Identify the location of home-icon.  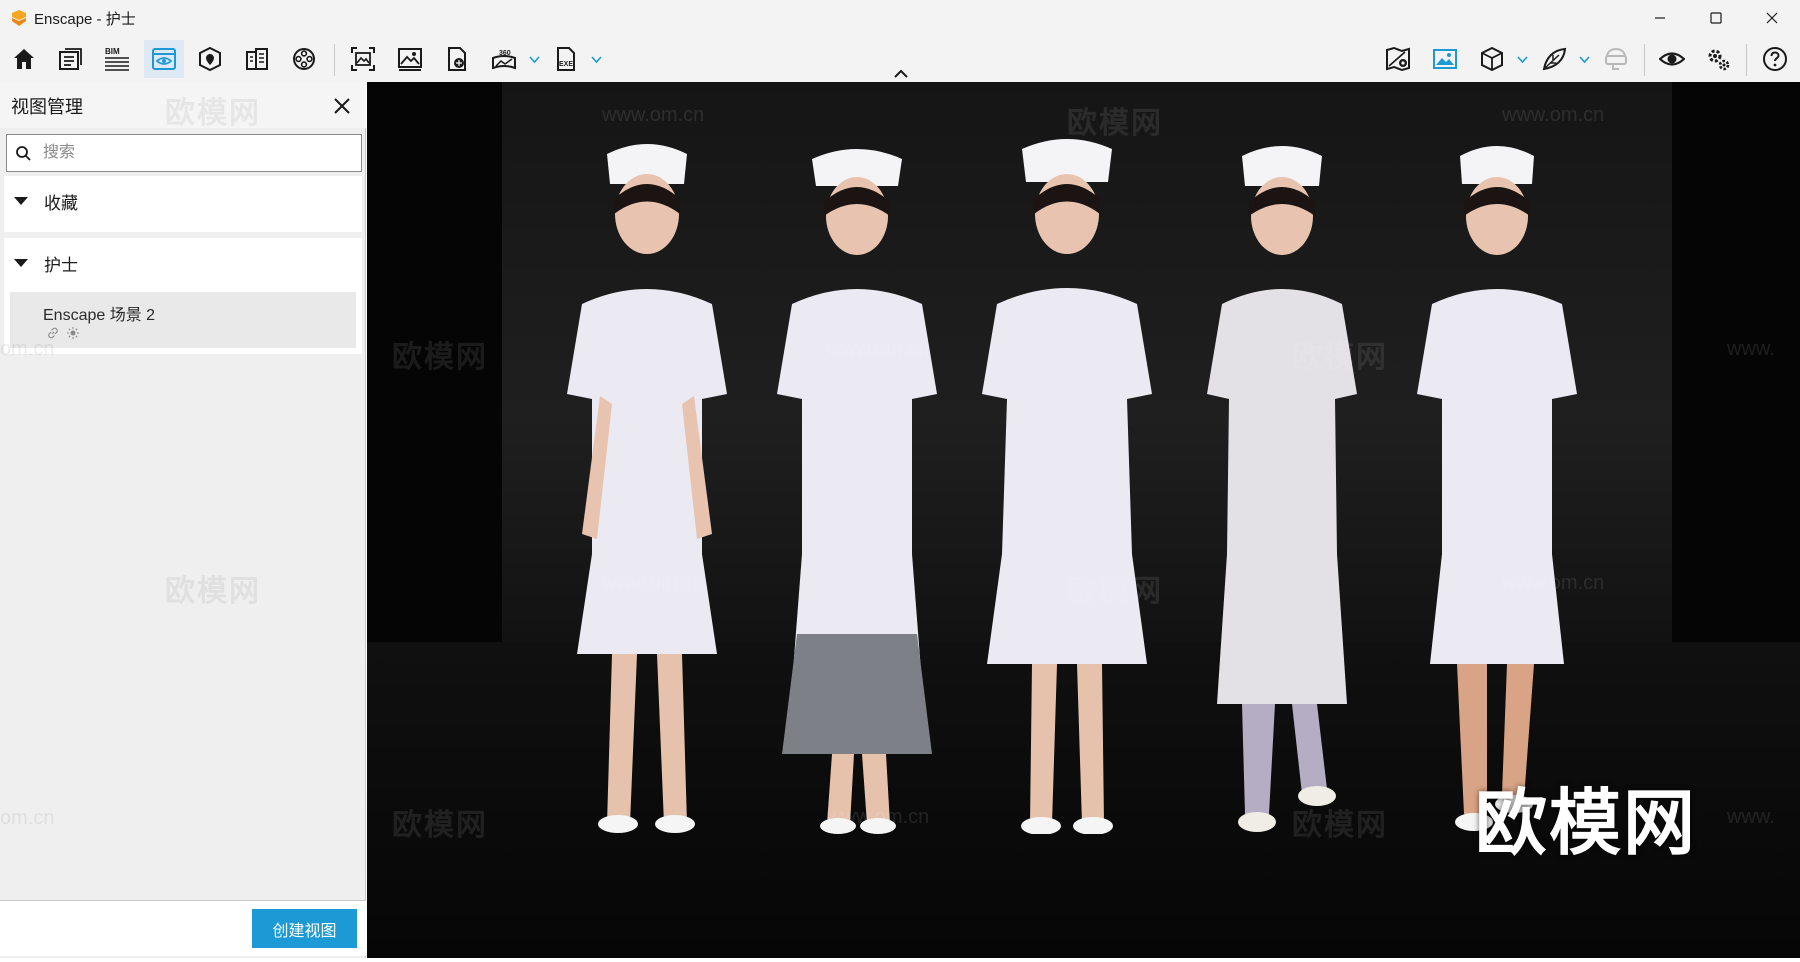
(24, 59).